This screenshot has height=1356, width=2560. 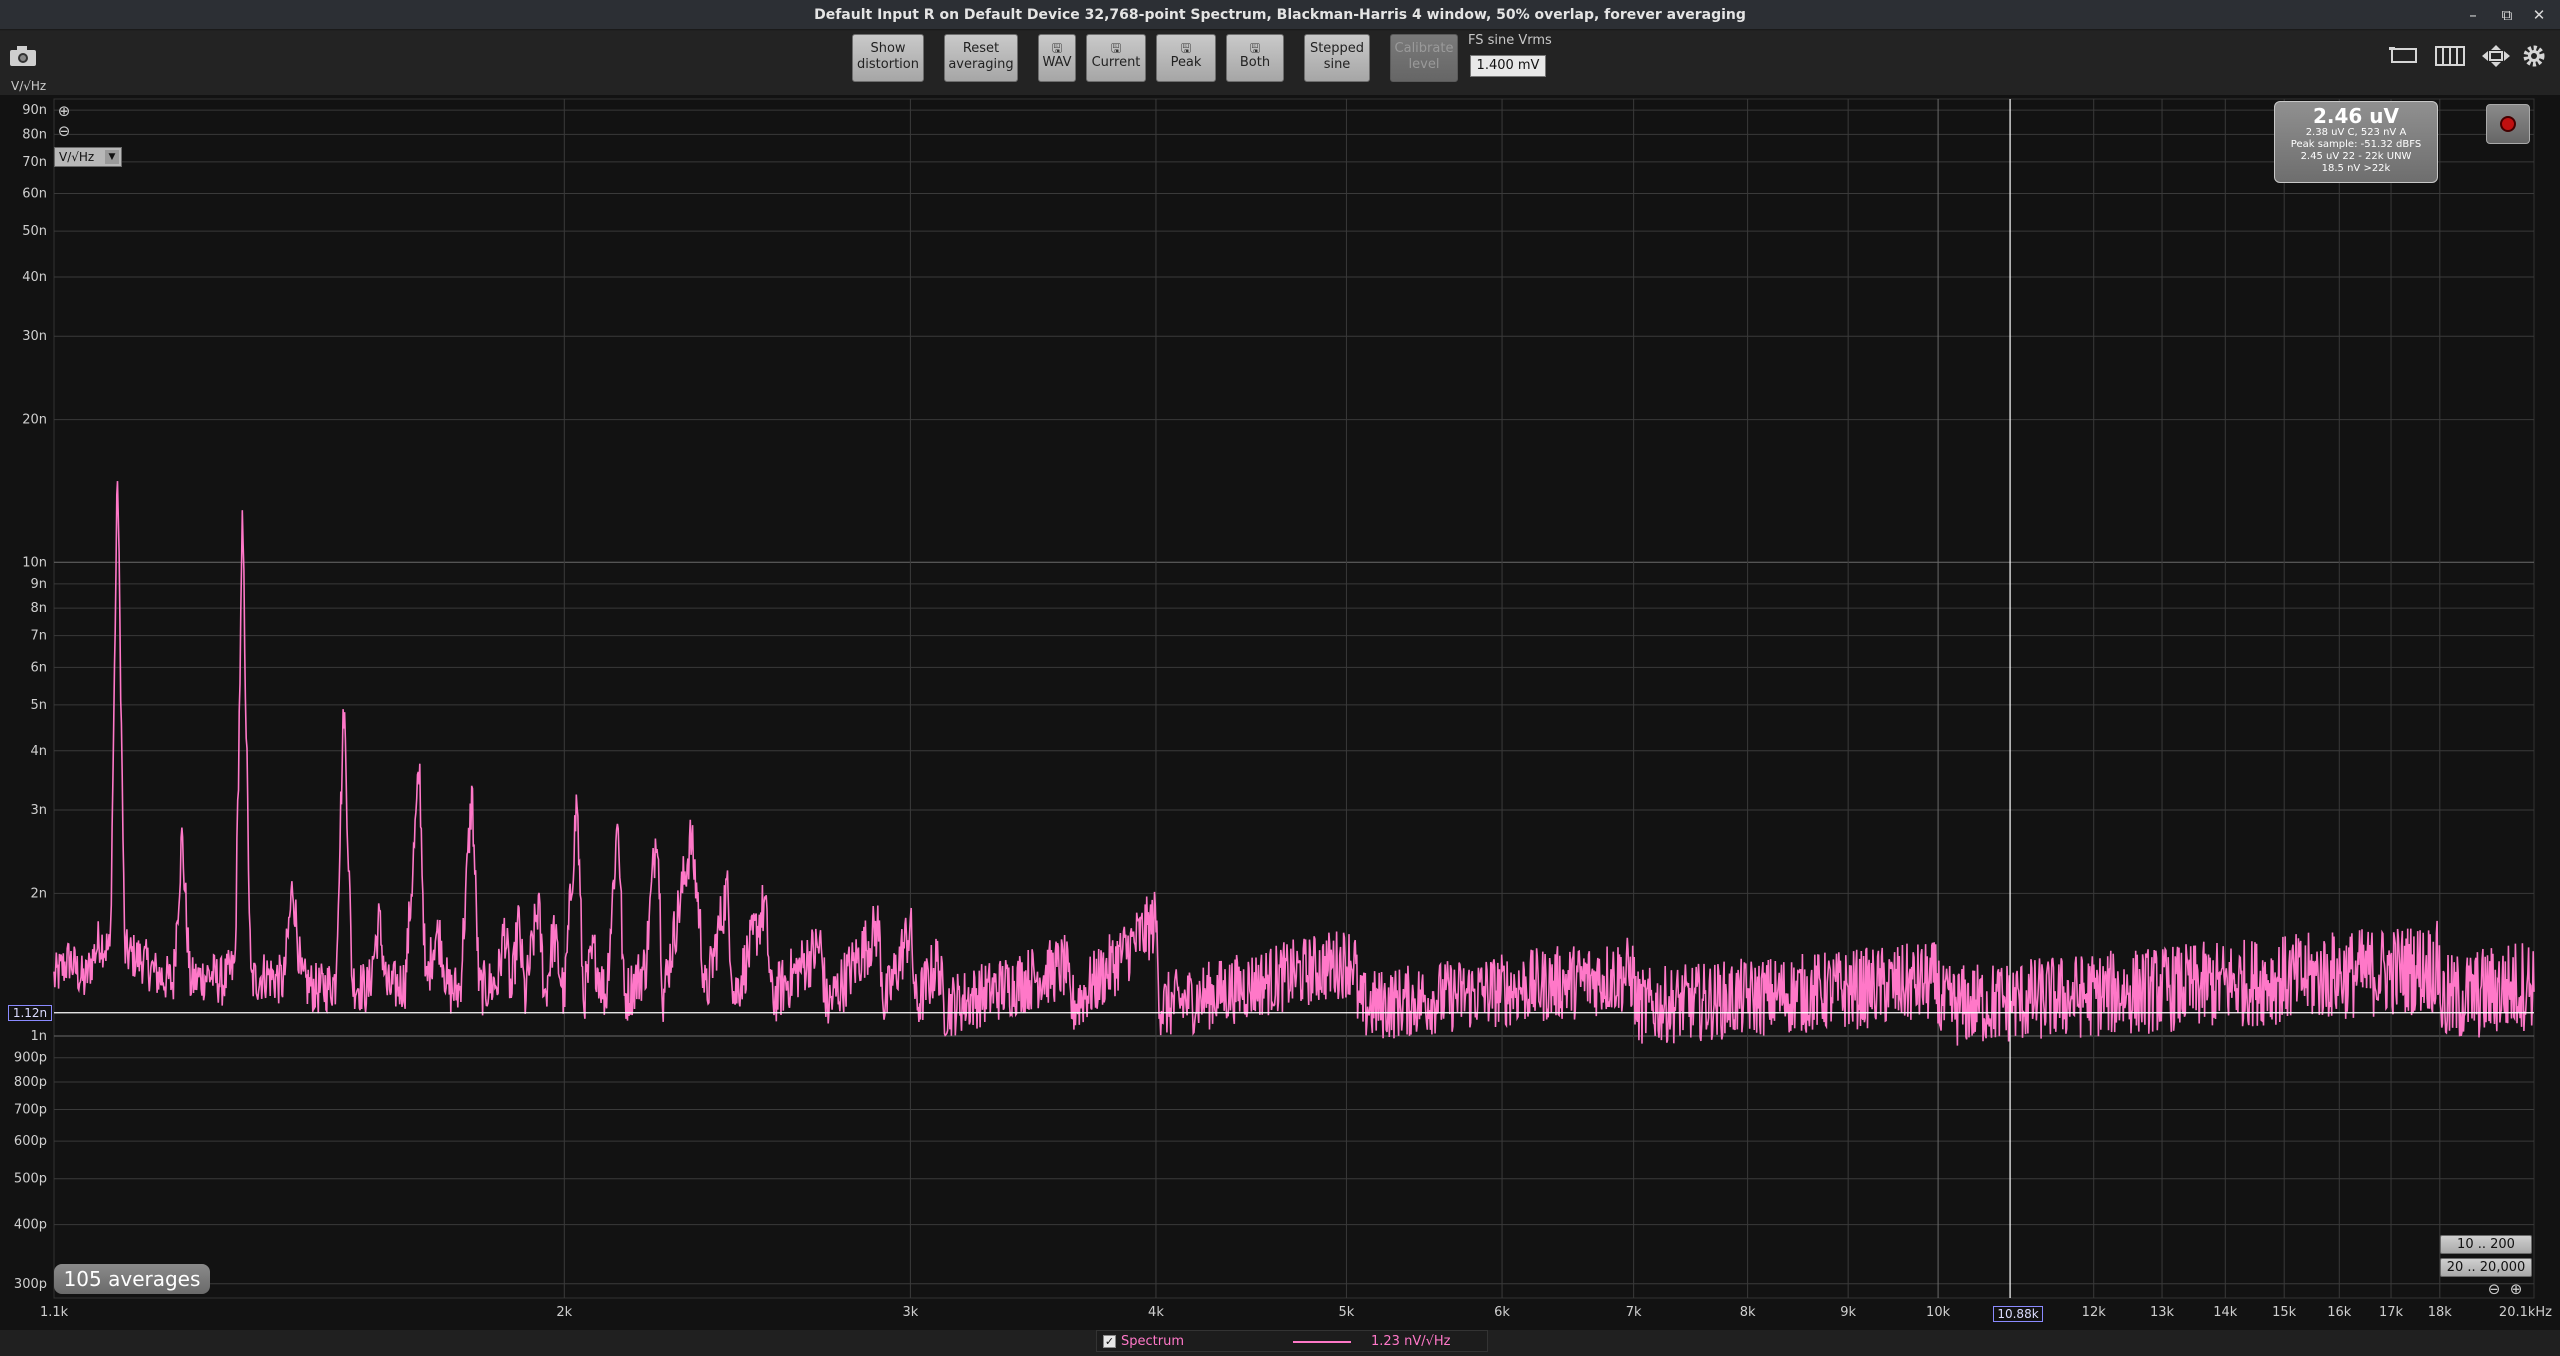 What do you see at coordinates (34, 420) in the screenshot?
I see `y-tick-label: 20n` at bounding box center [34, 420].